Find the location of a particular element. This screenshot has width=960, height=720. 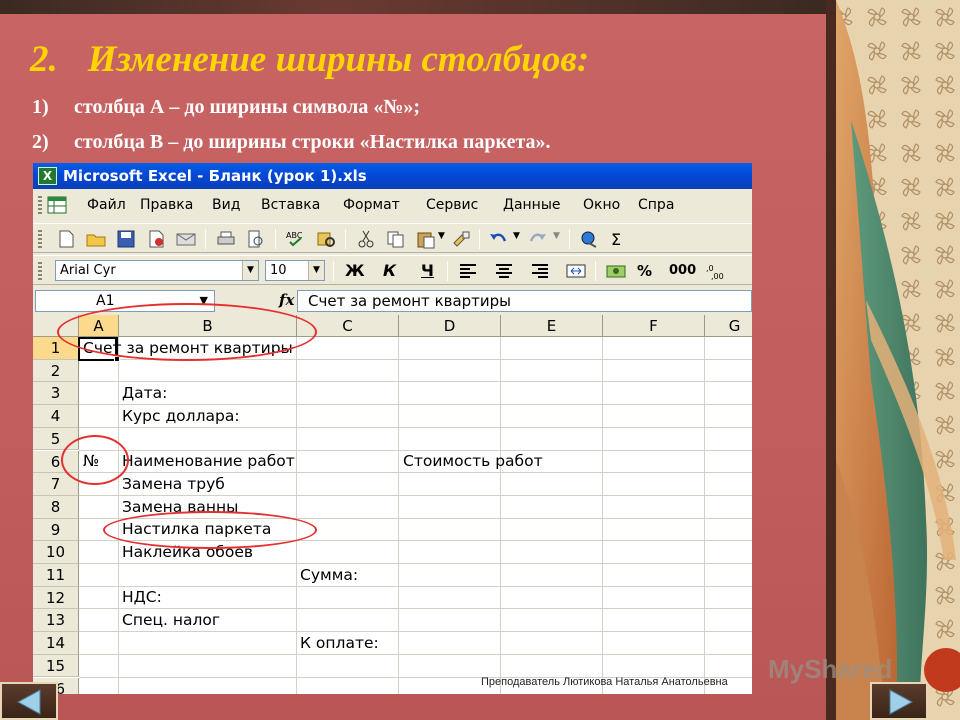

italic-button: К is located at coordinates (389, 271).